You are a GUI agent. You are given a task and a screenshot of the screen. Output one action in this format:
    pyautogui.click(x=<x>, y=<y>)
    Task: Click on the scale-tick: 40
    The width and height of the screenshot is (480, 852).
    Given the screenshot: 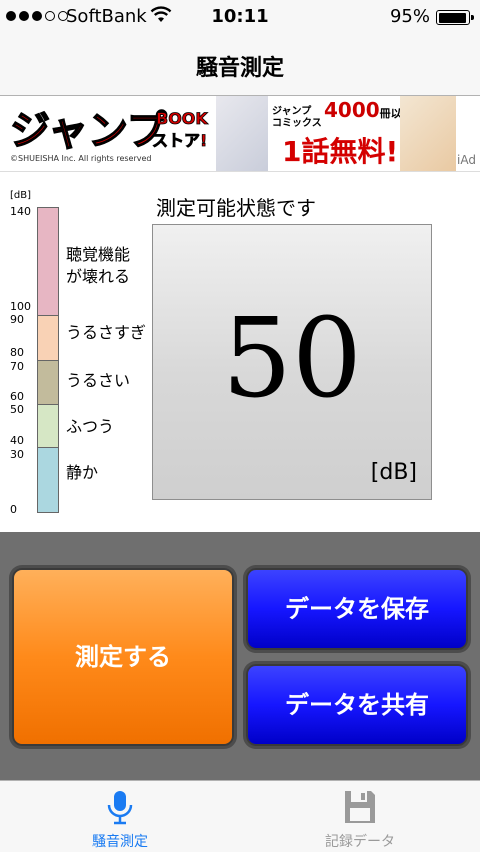 What is the action you would take?
    pyautogui.click(x=17, y=440)
    